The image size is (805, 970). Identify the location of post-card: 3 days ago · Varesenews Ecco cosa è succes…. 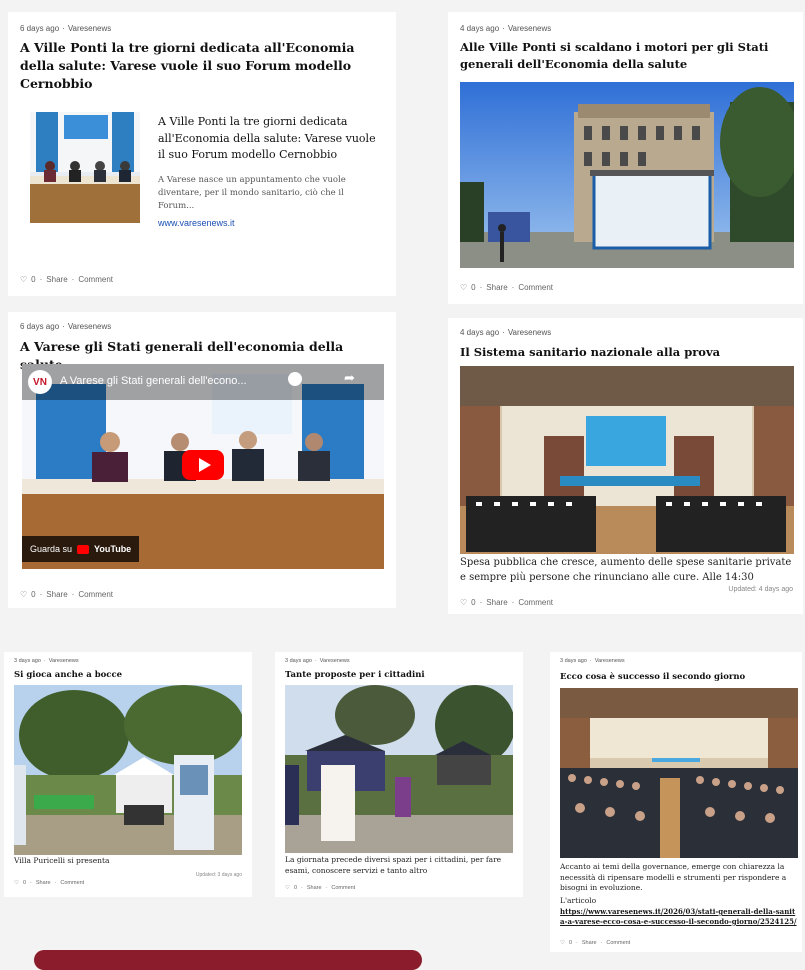
(676, 802).